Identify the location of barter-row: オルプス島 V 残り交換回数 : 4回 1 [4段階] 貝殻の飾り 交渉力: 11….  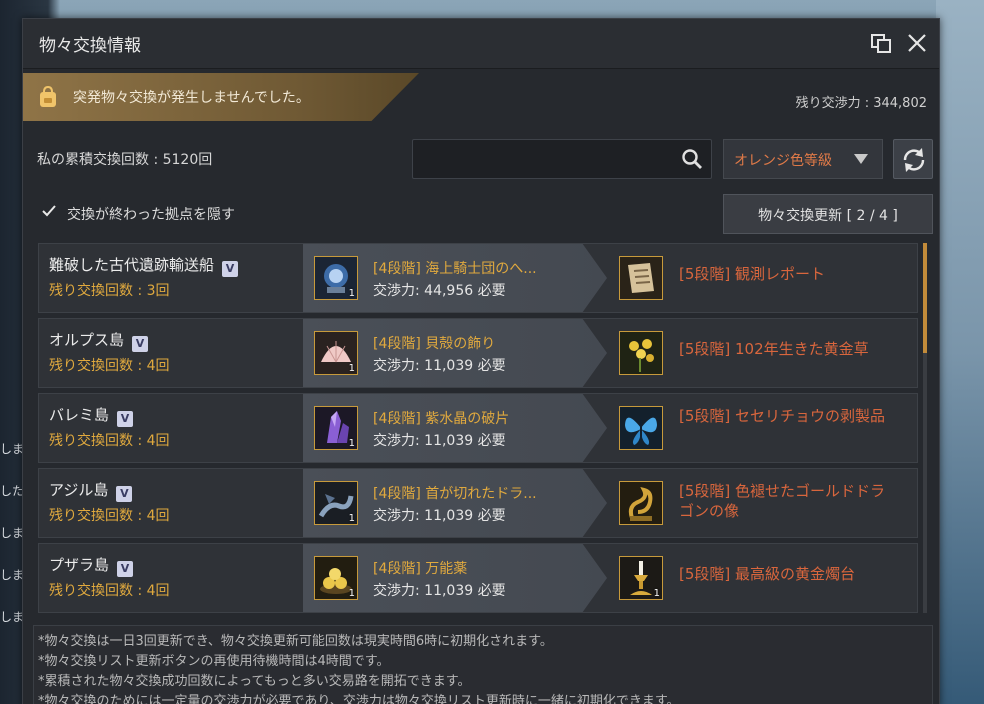
(478, 353).